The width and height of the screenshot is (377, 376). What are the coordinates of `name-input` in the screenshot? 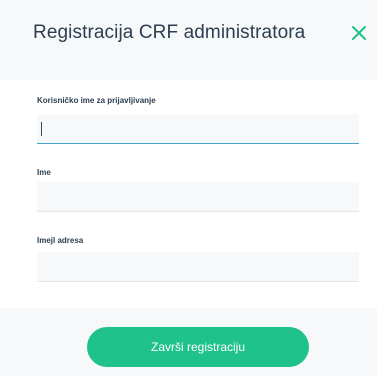 It's located at (198, 197).